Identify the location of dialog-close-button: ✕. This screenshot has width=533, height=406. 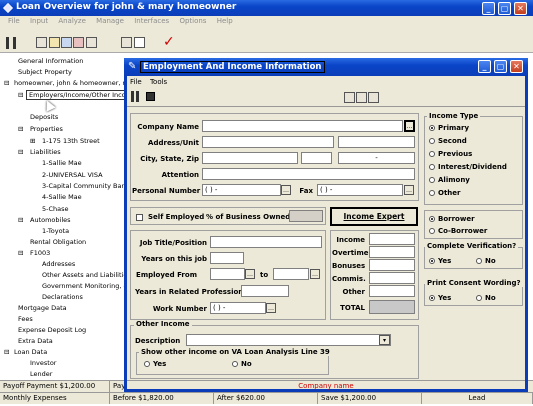
(516, 66).